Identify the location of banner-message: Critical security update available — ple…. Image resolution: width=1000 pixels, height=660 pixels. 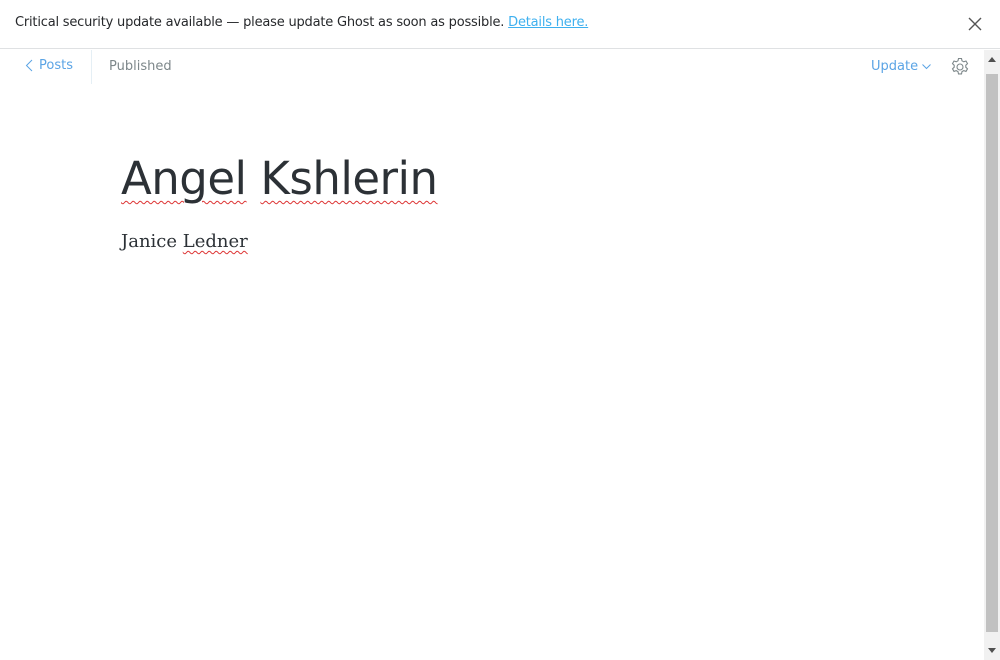
(301, 22).